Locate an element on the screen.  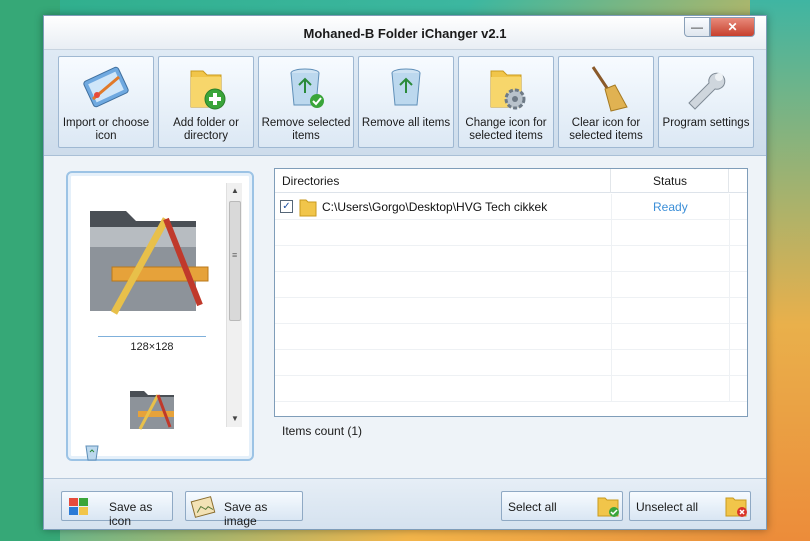
recycle-bin-check-icon is located at coordinates (307, 88).